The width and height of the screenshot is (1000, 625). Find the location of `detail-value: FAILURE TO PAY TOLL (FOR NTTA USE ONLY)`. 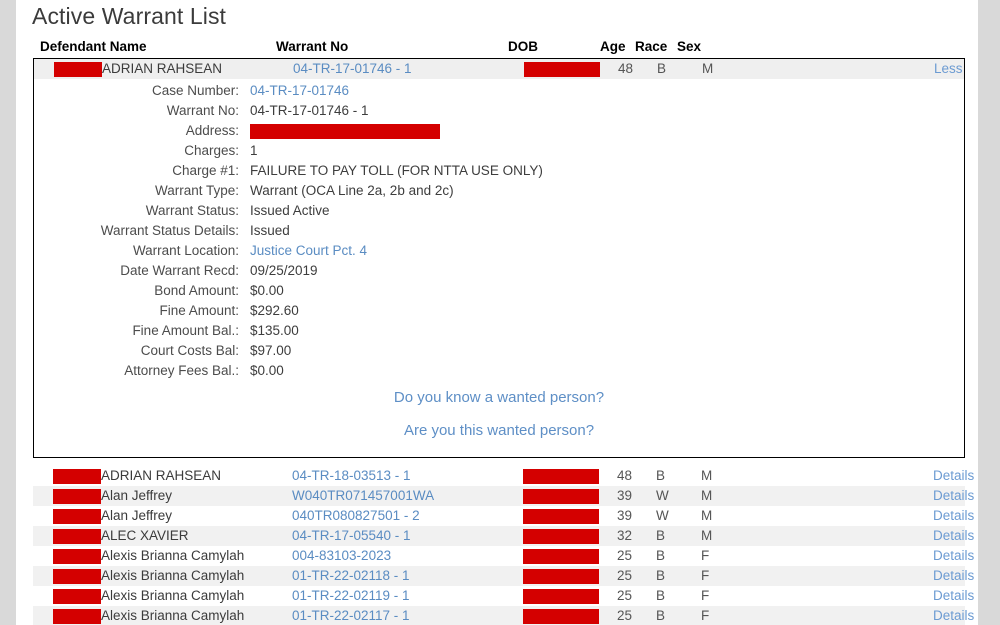

detail-value: FAILURE TO PAY TOLL (FOR NTTA USE ONLY) is located at coordinates (396, 170).